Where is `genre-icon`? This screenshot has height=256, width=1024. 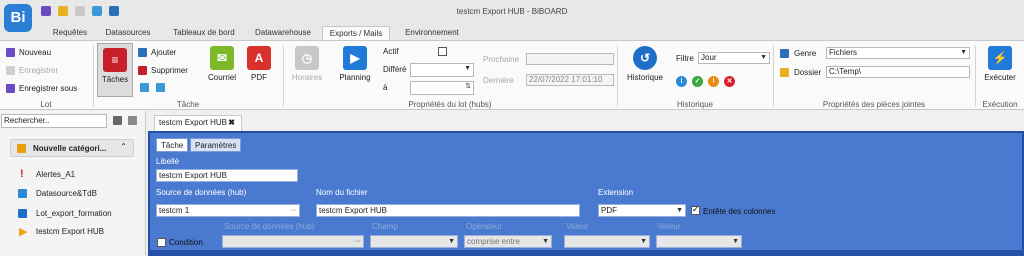 genre-icon is located at coordinates (784, 53).